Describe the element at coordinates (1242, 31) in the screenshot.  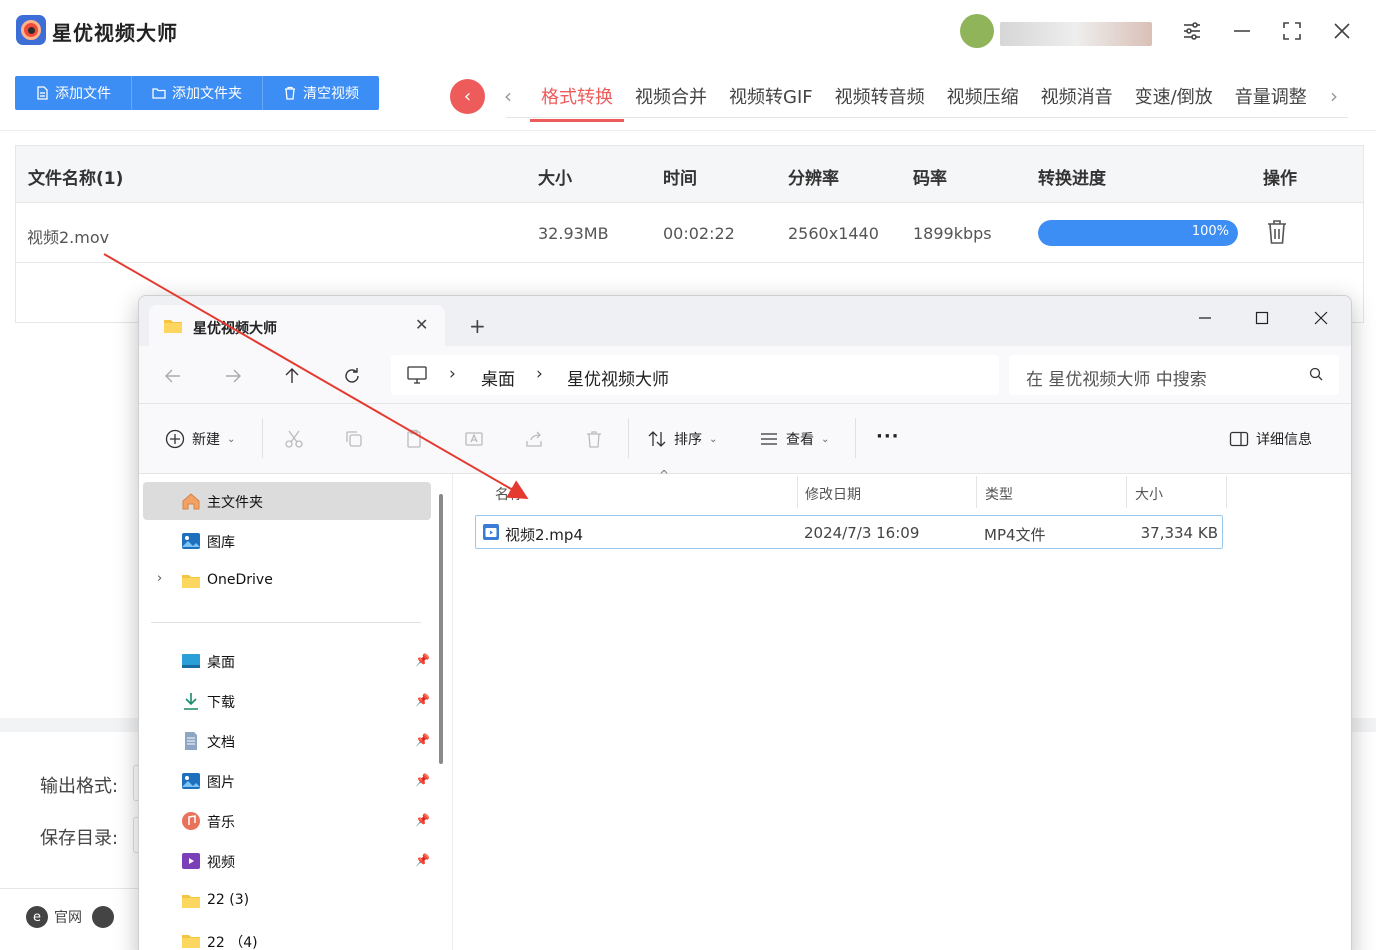
I see `minimize-icon` at that location.